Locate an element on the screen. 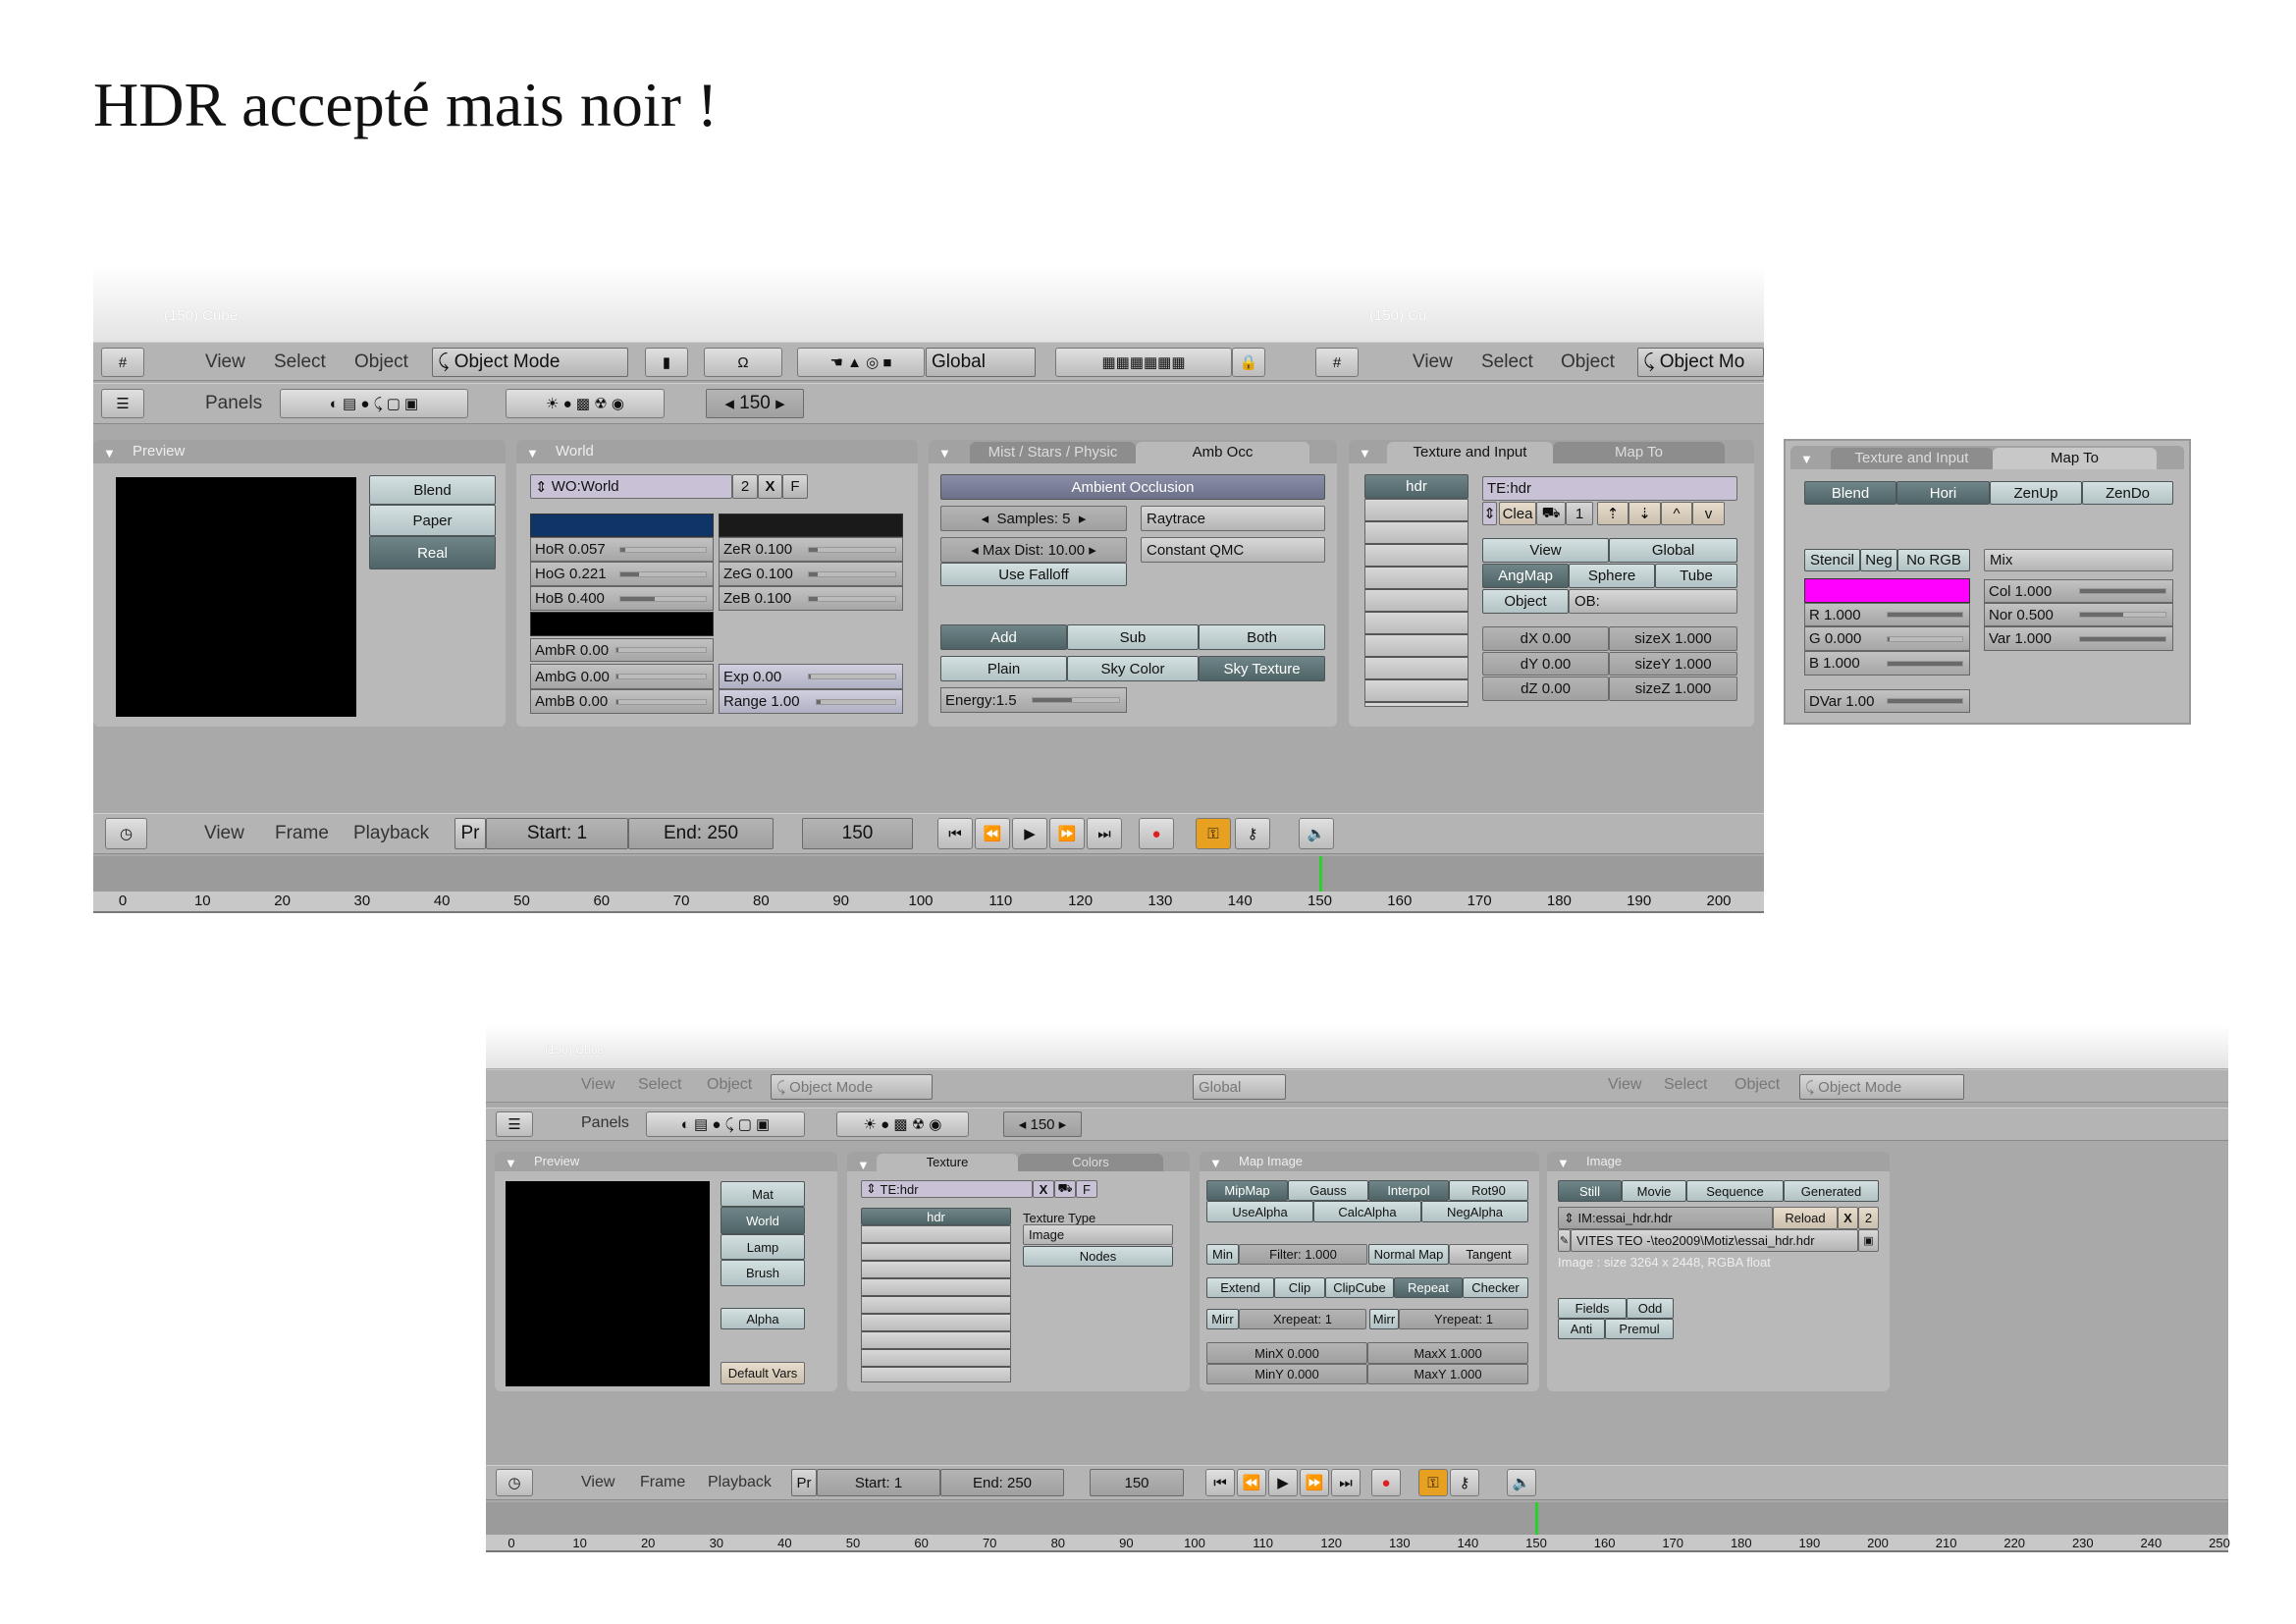 The image size is (2296, 1624). pivot-icon: Ω is located at coordinates (743, 362).